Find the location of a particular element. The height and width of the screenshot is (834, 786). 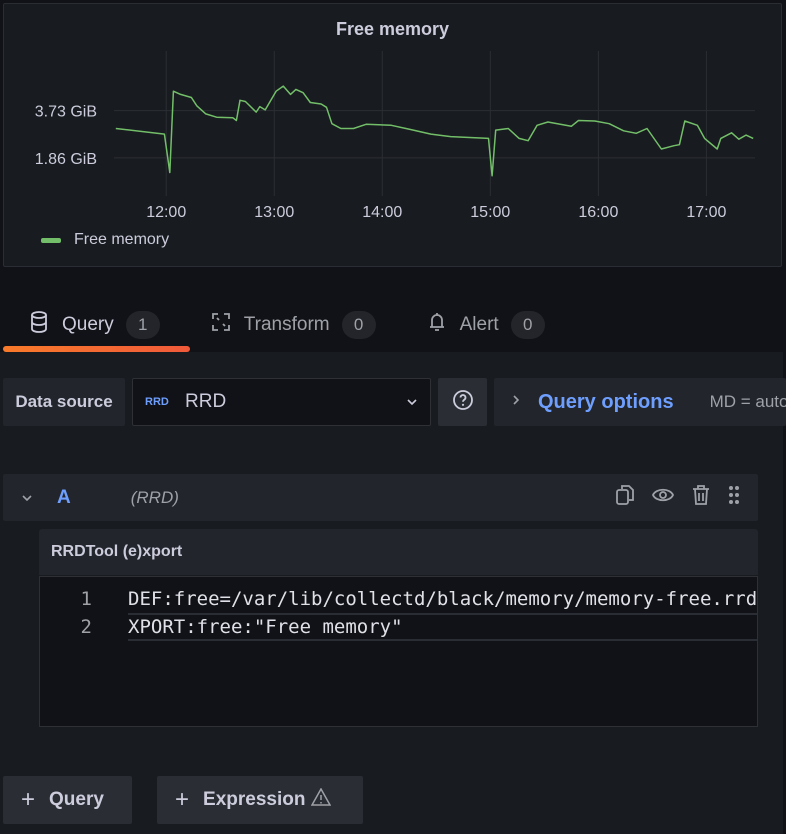

add-expression-button: + Expression is located at coordinates (260, 800).